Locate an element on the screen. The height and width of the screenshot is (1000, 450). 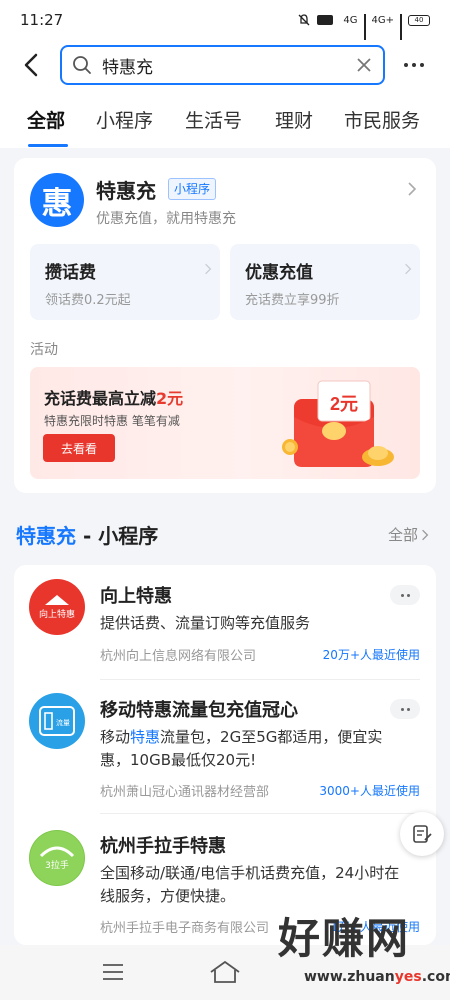
status-time: 11:27 is located at coordinates (42, 20).